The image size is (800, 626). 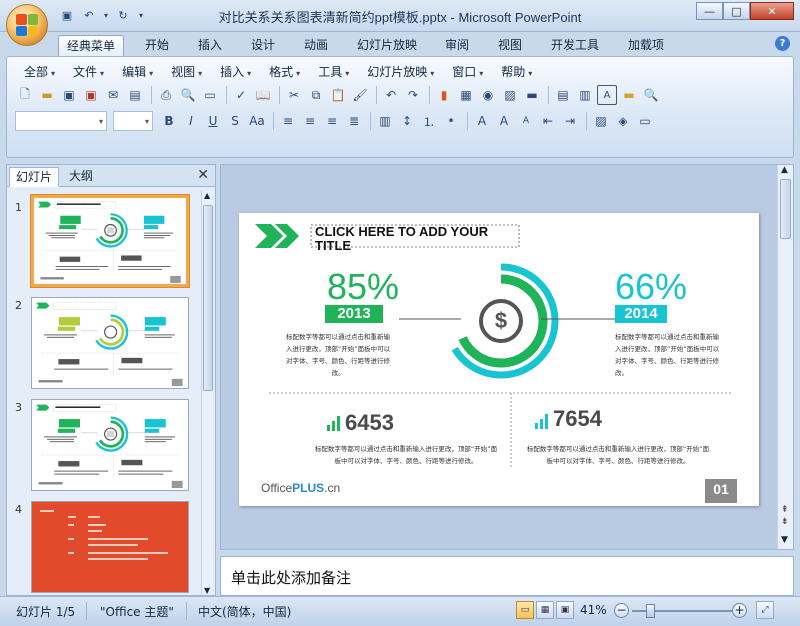 What do you see at coordinates (623, 121) in the screenshot?
I see `quick-styles-icon: ◈` at bounding box center [623, 121].